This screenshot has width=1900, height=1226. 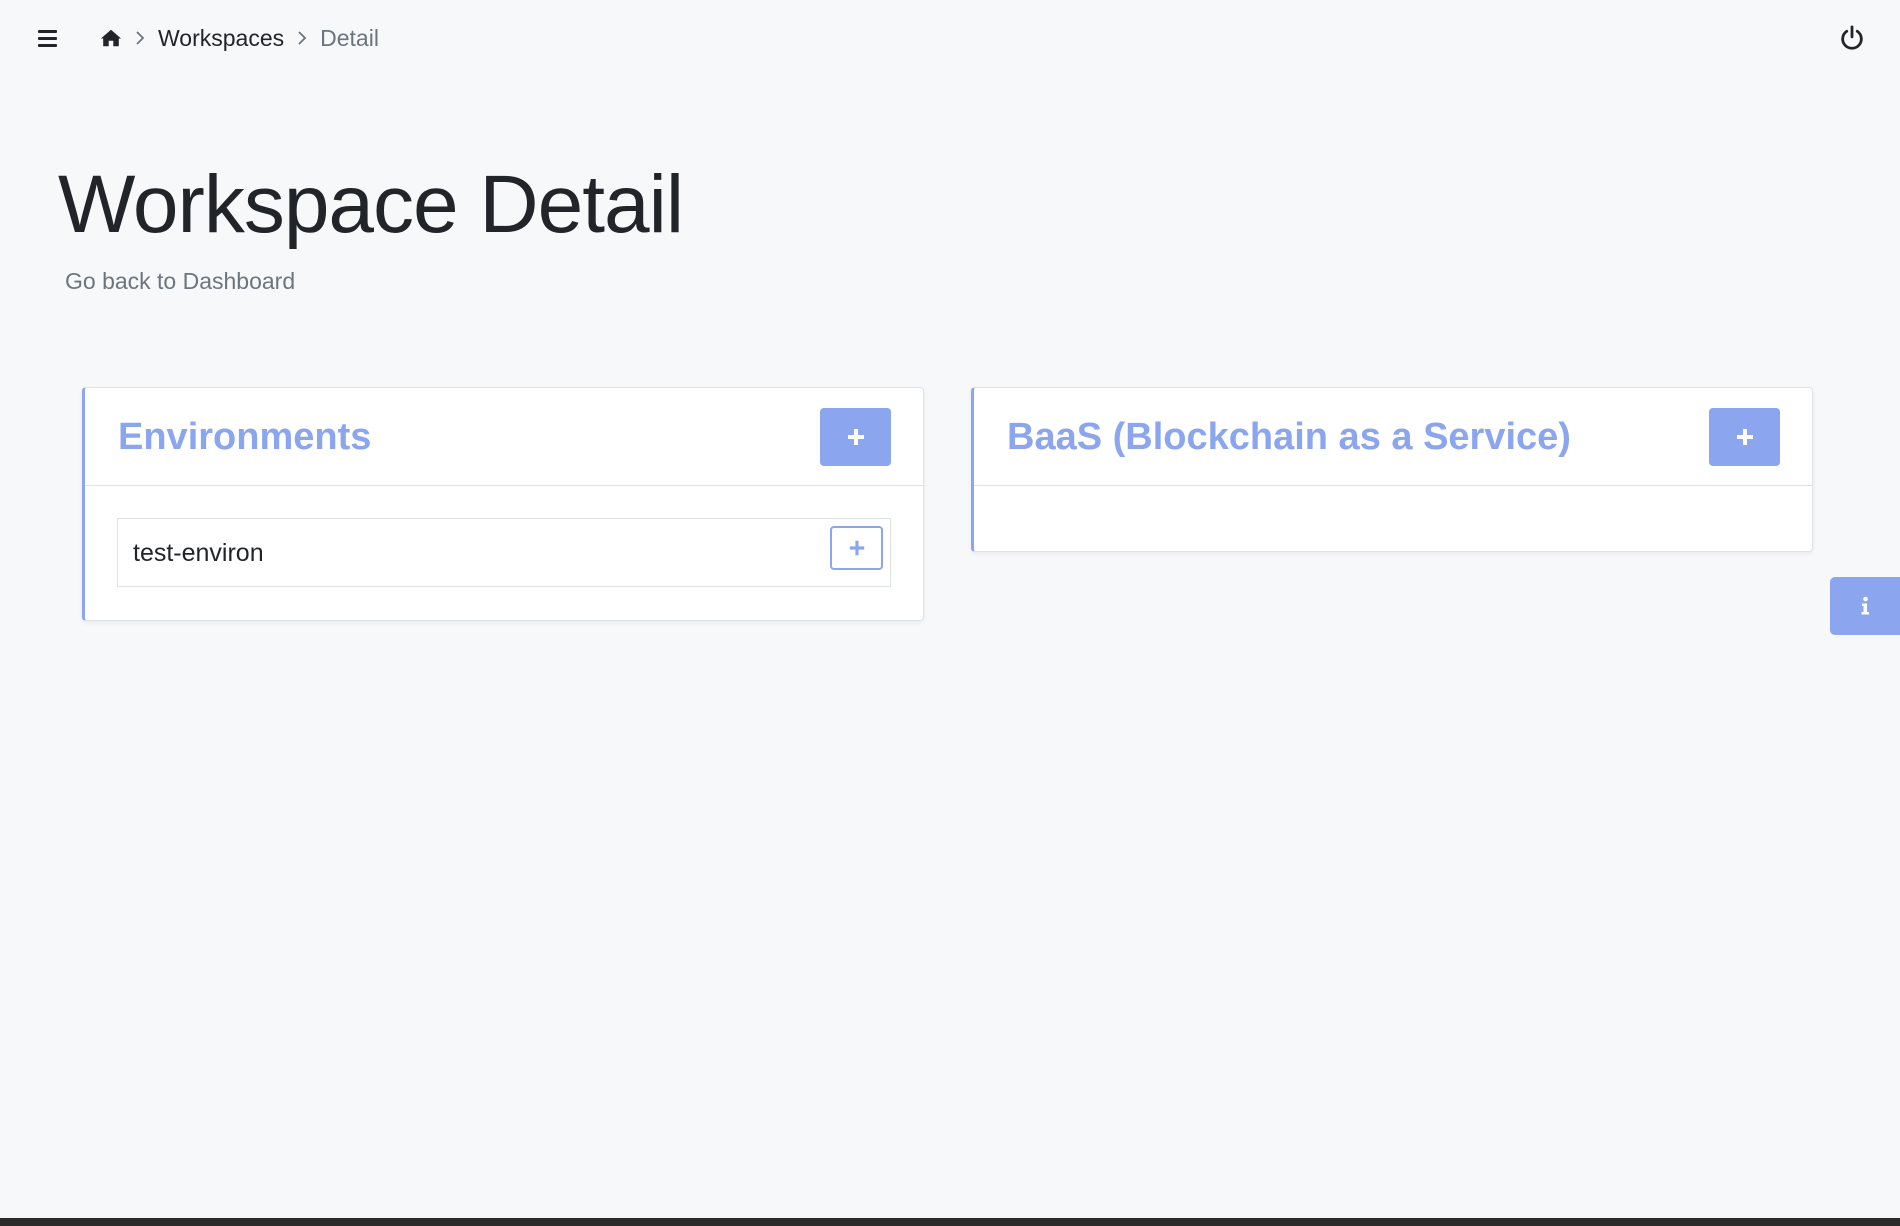 I want to click on info-icon, so click(x=1865, y=605).